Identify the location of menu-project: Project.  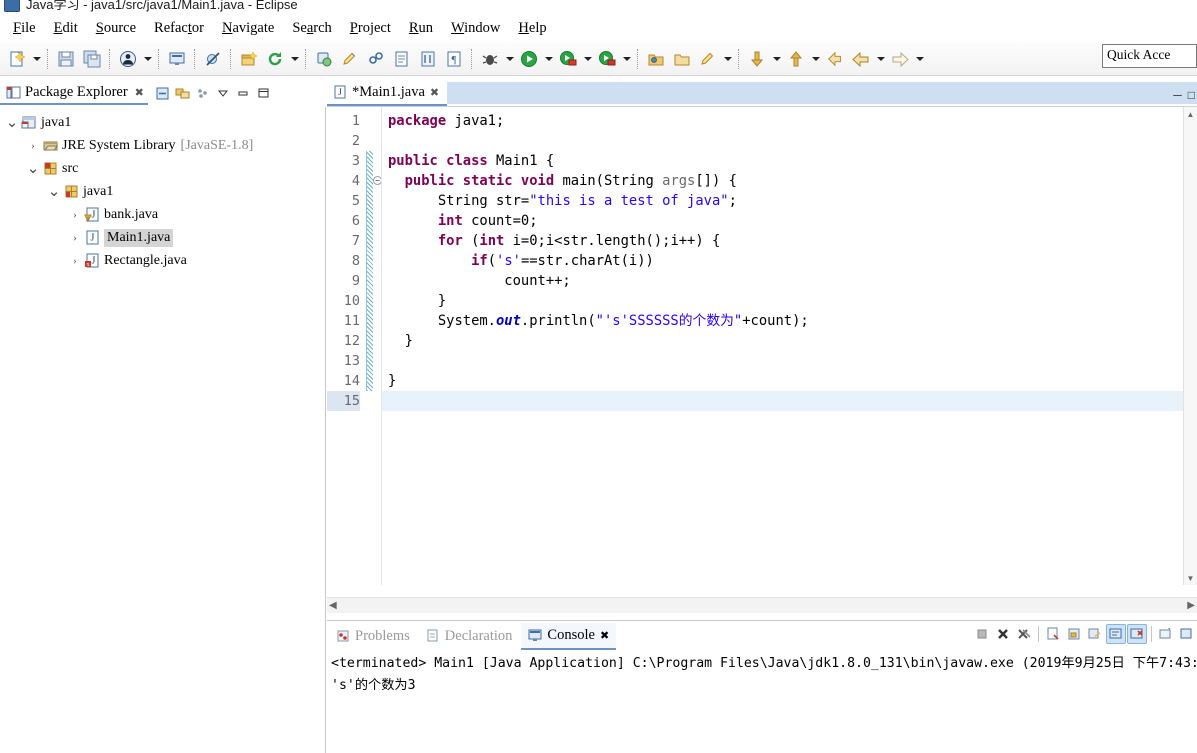
(370, 28).